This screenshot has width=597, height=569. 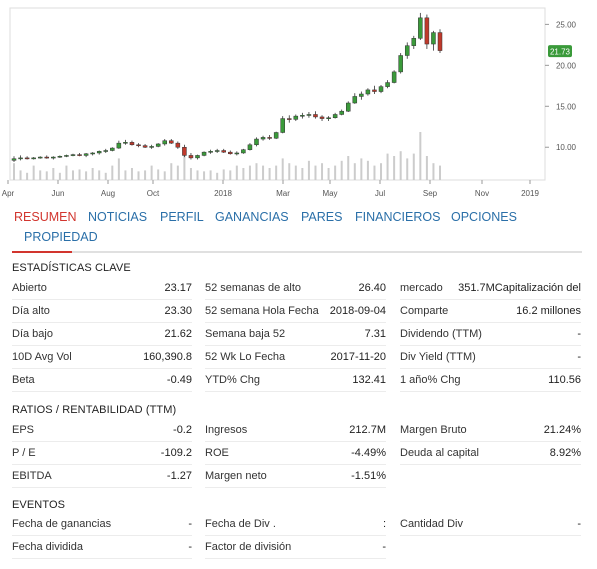 I want to click on stat-value: 16.2 millones, so click(x=548, y=311).